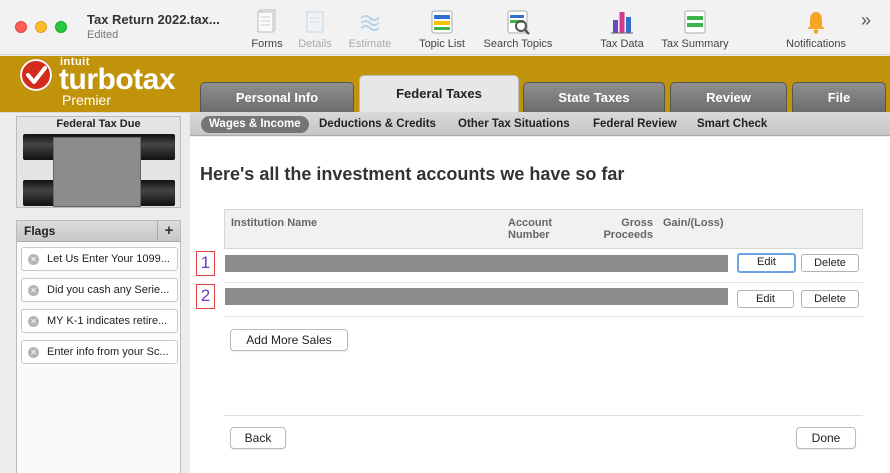 The width and height of the screenshot is (890, 473). Describe the element at coordinates (40, 231) in the screenshot. I see `flags-title: Flags` at that location.